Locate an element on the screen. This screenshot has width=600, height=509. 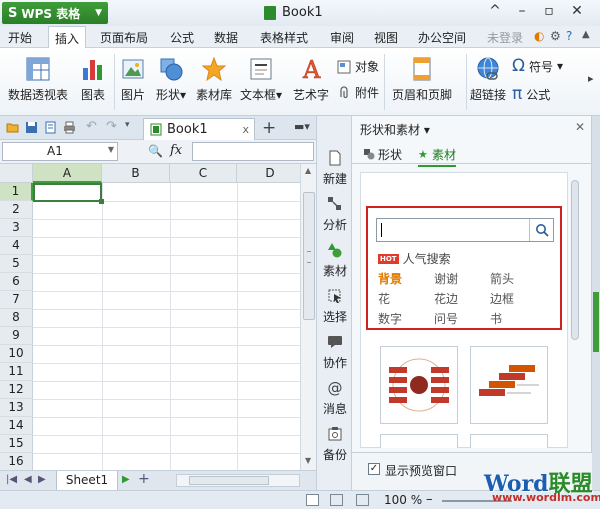
page-layout-view-icon is located at coordinates (336, 500).